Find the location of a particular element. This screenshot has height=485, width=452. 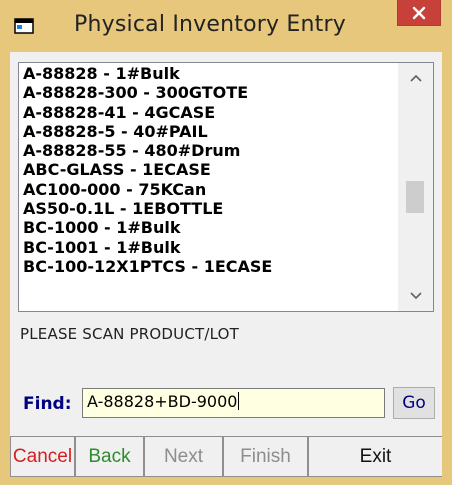

list-item: ABC-GLASS - 1ECASE is located at coordinates (213, 169).